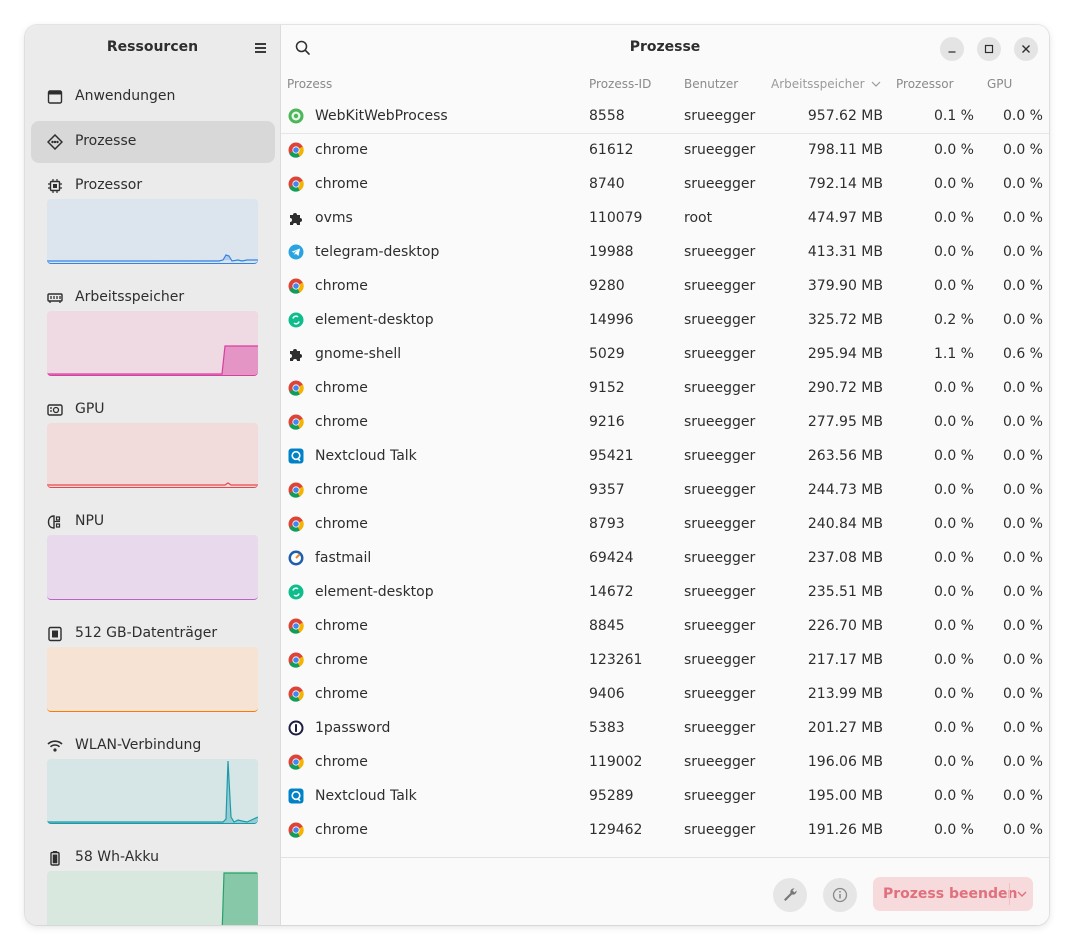 This screenshot has width=1074, height=950. I want to click on end-process-options-button, so click(1021, 894).